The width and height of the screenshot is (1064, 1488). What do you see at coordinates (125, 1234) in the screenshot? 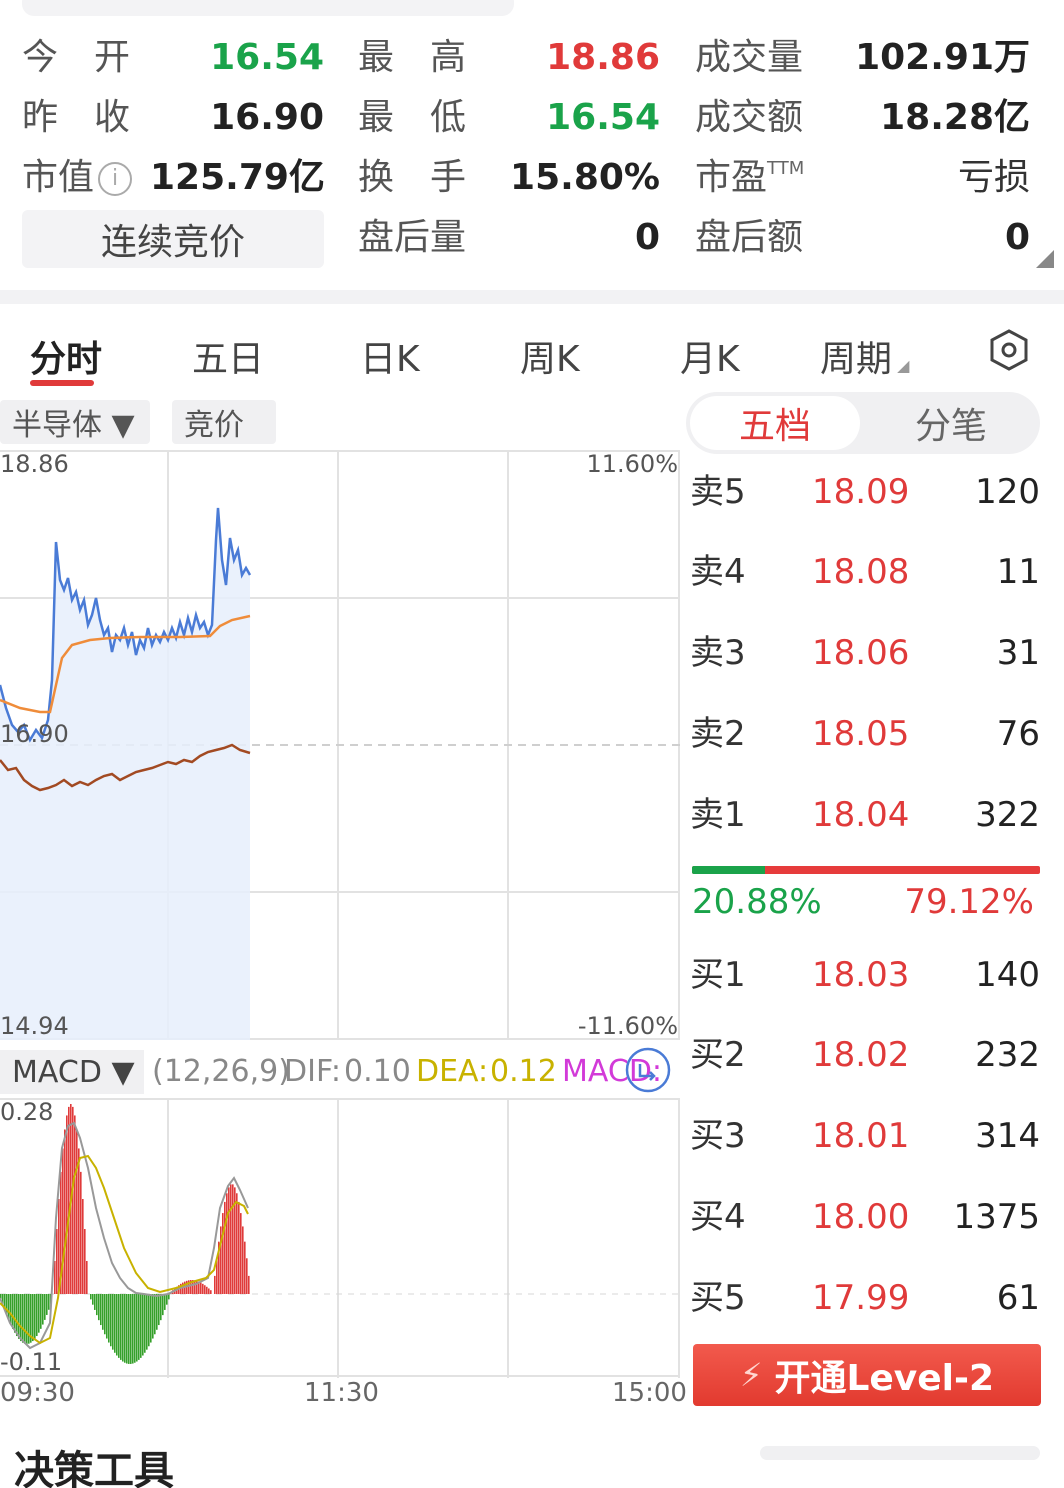
I see `macd-histogram` at bounding box center [125, 1234].